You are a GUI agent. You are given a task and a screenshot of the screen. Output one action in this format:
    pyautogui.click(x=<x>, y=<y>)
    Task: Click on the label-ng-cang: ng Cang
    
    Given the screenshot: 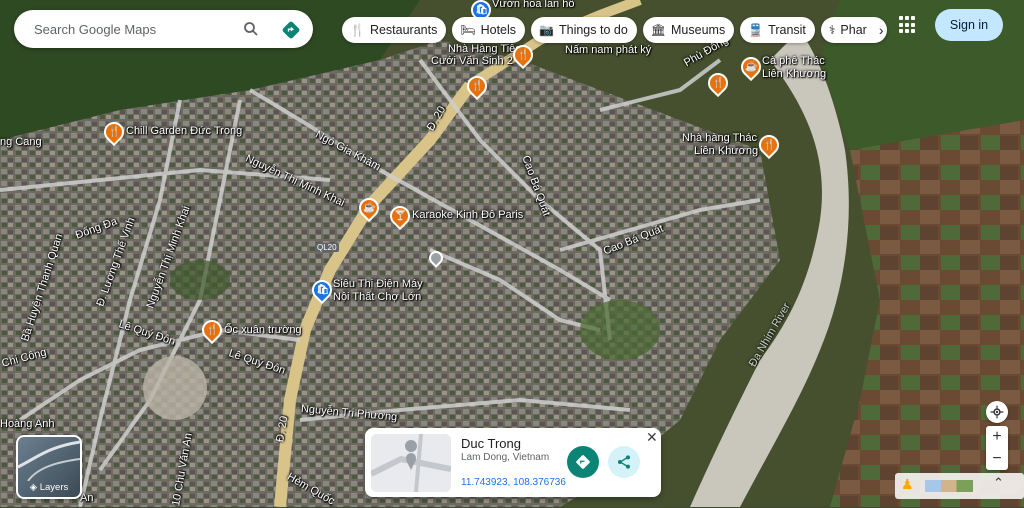 What is the action you would take?
    pyautogui.click(x=21, y=142)
    